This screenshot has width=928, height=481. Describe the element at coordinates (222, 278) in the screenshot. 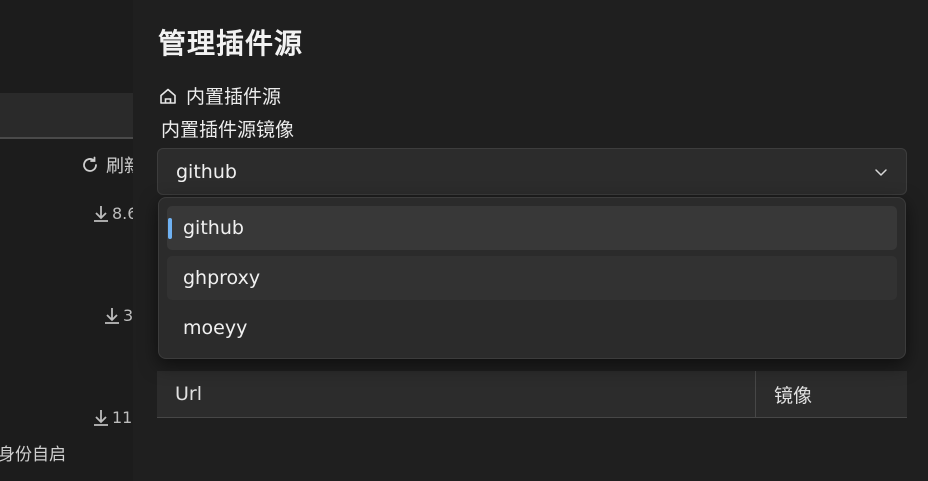

I see `option-label: ghproxy` at that location.